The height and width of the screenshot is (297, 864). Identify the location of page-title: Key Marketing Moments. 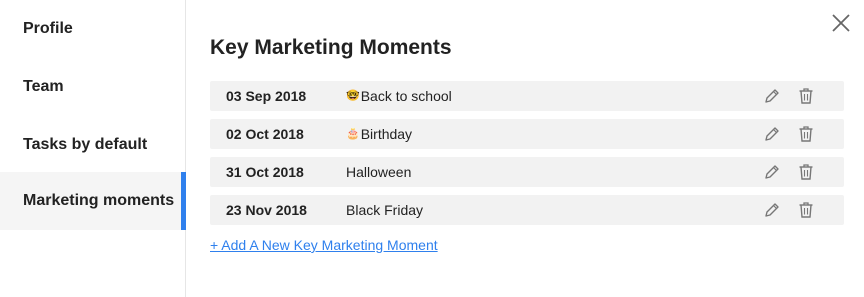
(331, 47).